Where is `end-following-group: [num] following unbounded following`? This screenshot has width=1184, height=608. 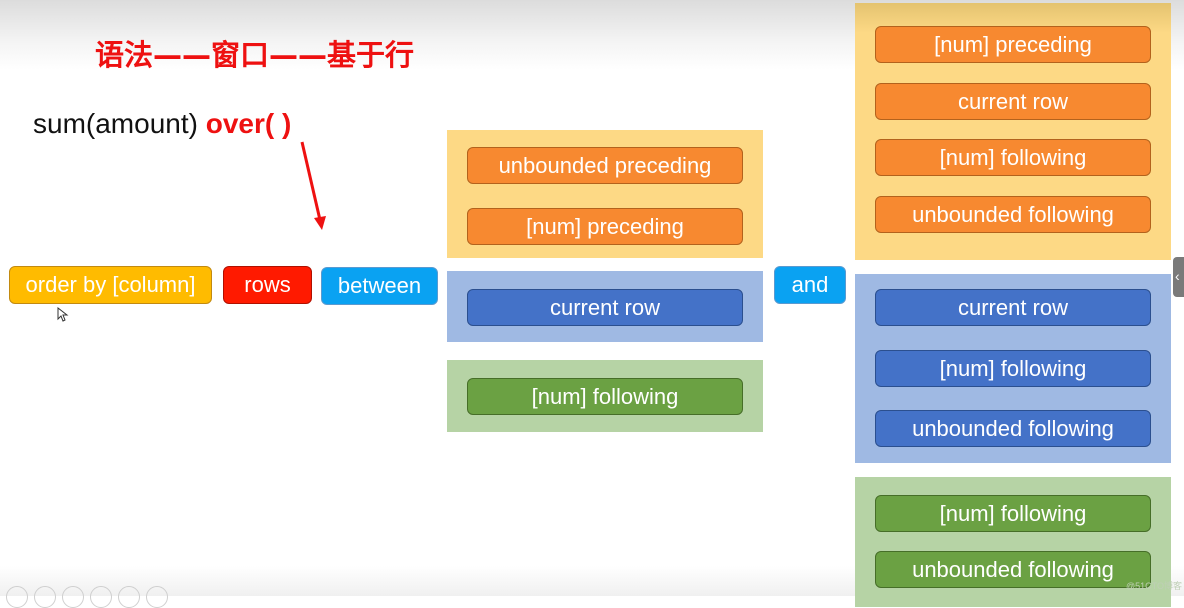
end-following-group: [num] following unbounded following is located at coordinates (1013, 542).